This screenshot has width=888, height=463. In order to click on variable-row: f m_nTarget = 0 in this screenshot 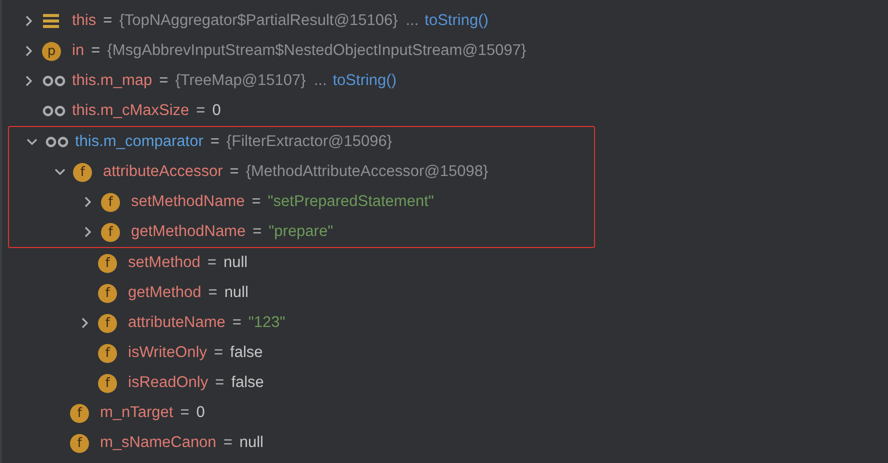, I will do `click(447, 413)`.